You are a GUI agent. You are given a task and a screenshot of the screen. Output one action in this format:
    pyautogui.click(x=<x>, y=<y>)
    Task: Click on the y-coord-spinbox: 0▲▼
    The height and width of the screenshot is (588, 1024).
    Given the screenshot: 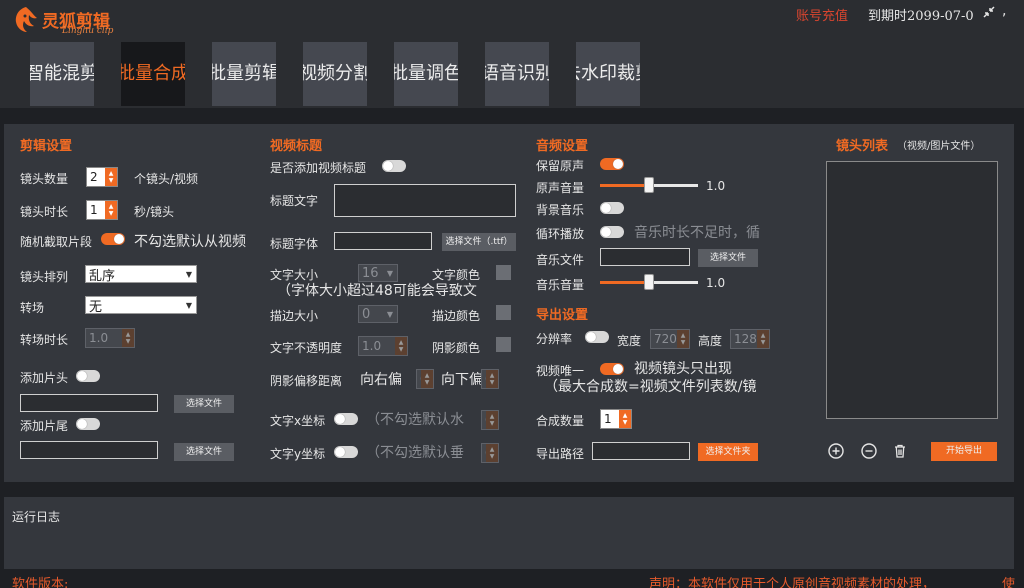 What is the action you would take?
    pyautogui.click(x=490, y=453)
    